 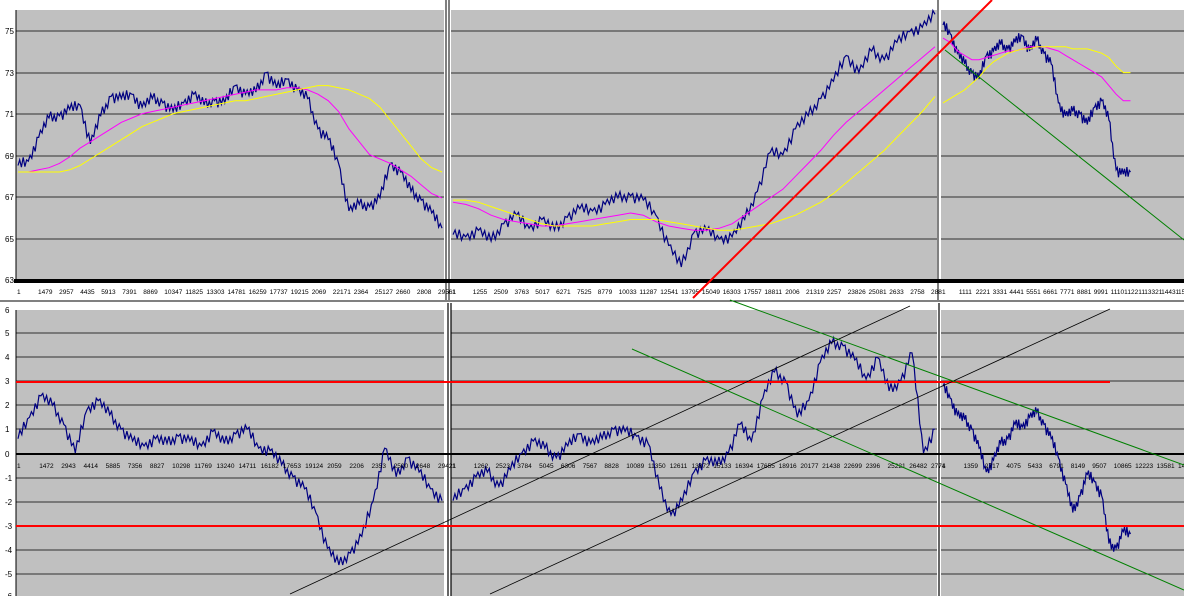 What do you see at coordinates (279, 292) in the screenshot?
I see `x-tick-label: 17737` at bounding box center [279, 292].